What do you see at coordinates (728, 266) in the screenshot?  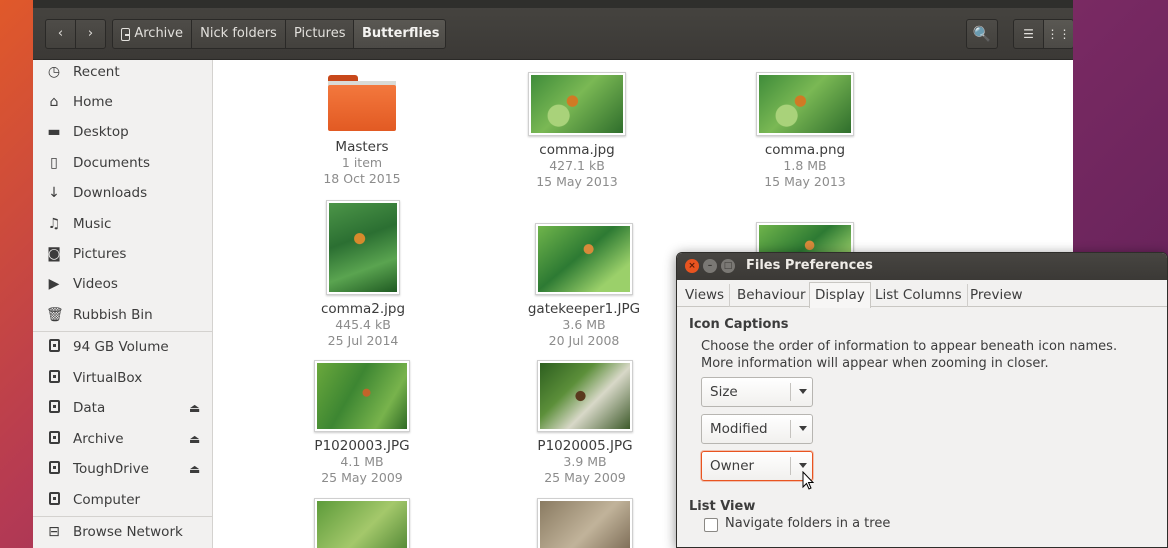 I see `maximize-button: □` at bounding box center [728, 266].